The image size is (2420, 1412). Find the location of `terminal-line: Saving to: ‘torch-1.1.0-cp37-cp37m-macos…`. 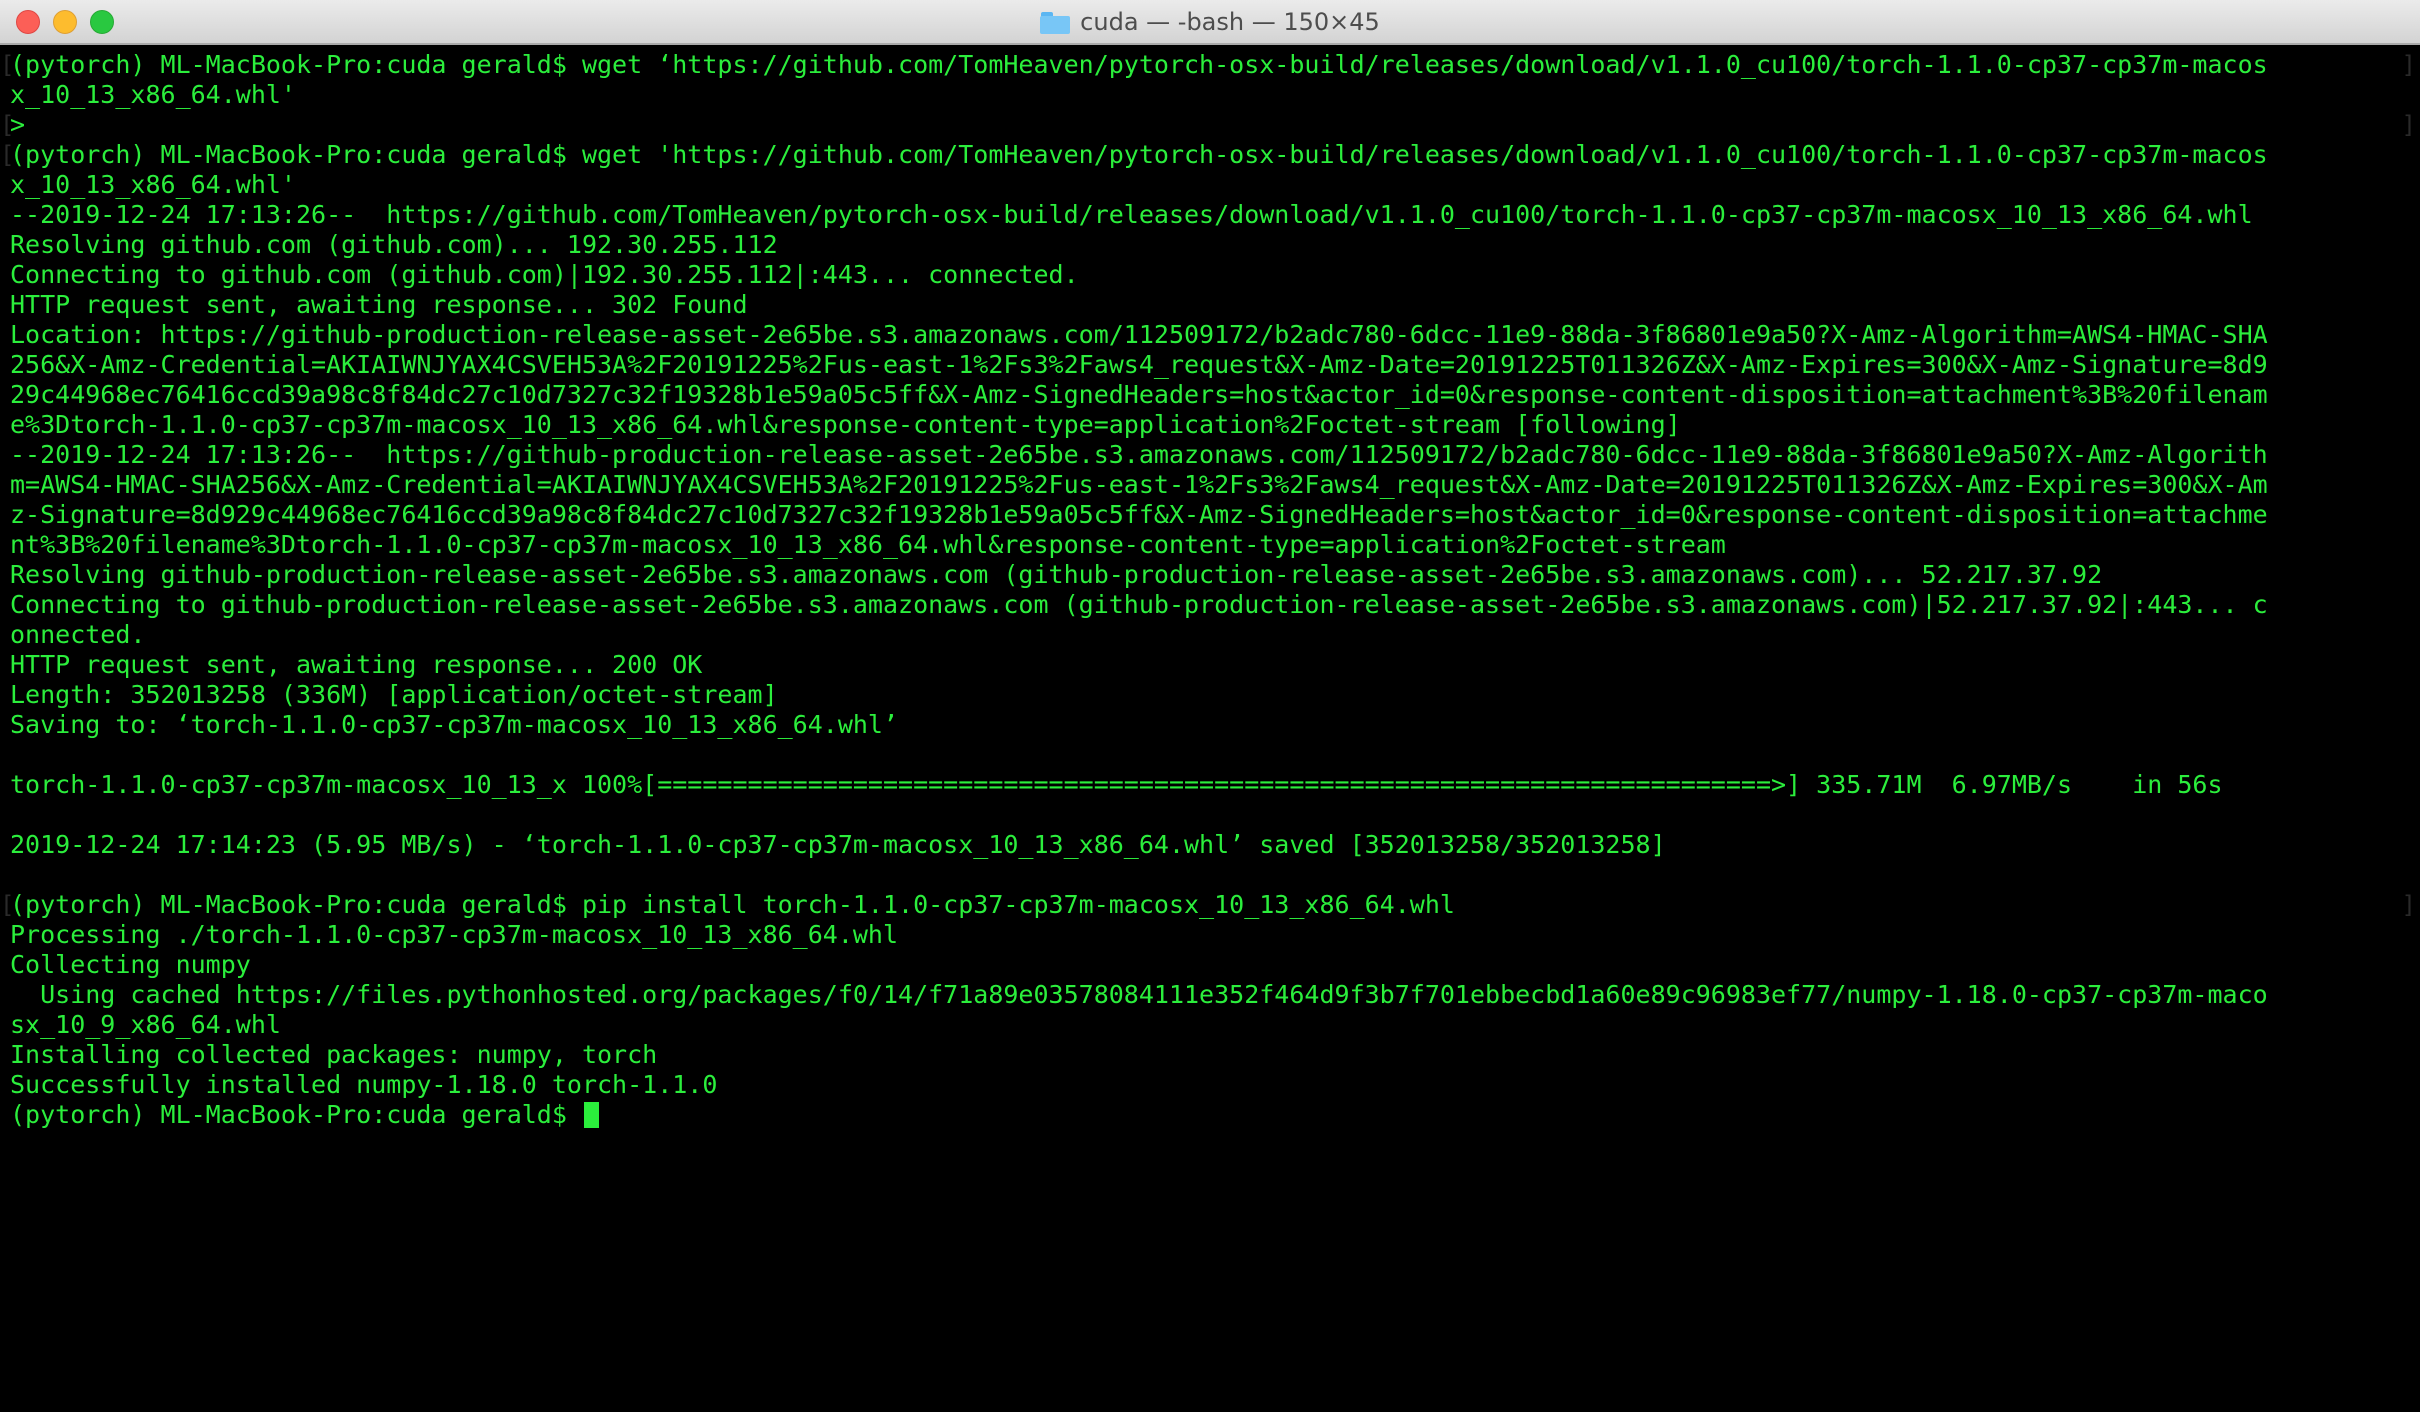

terminal-line: Saving to: ‘torch-1.1.0-cp37-cp37m-macos… is located at coordinates (454, 724).